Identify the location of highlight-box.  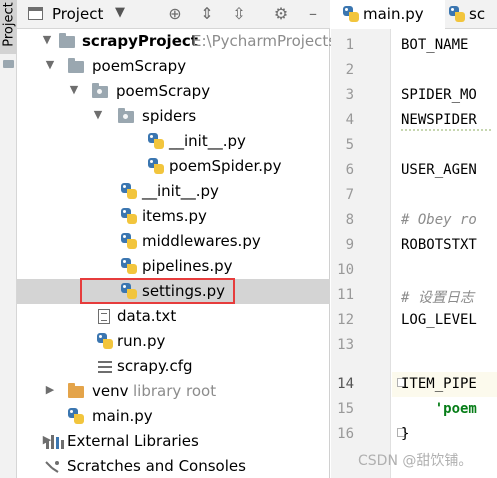
(157, 291).